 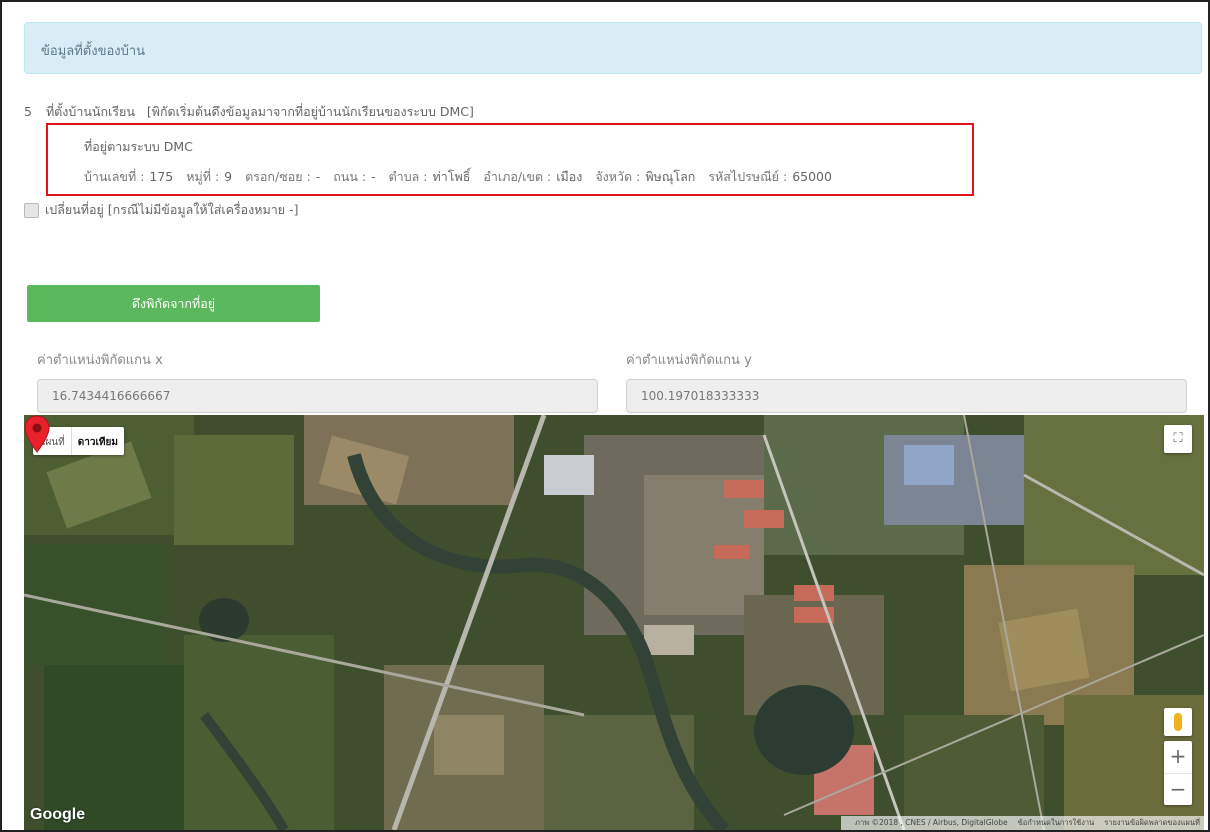 I want to click on map-report-error-link: รายงานข้อผิดพลาดของแผนที่, so click(x=1152, y=823).